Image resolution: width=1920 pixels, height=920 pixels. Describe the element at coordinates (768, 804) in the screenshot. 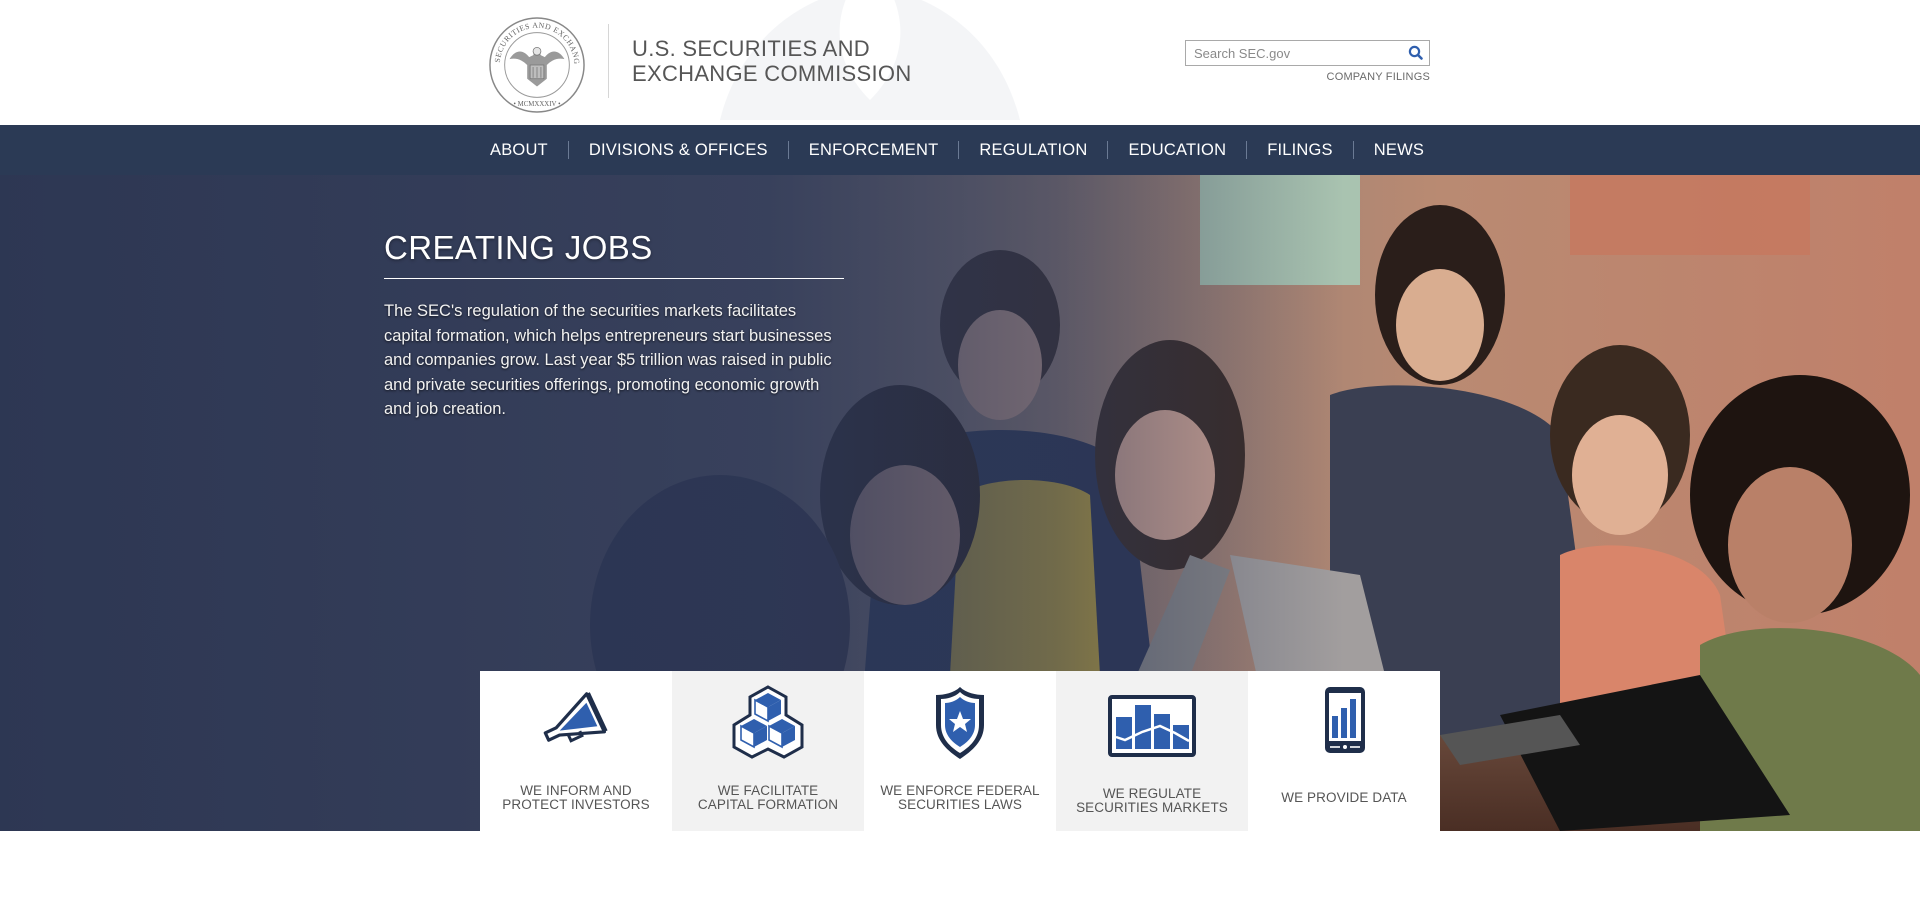

I see `label-line2: CAPITAL FORMATION` at that location.